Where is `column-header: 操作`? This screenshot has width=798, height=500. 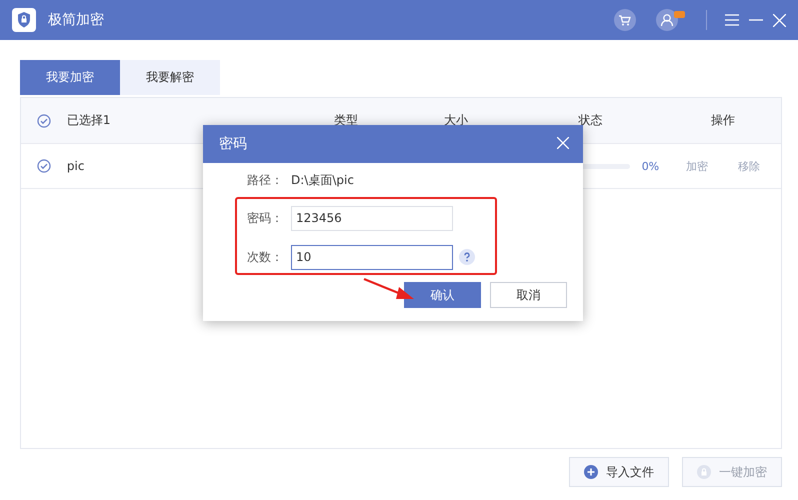 column-header: 操作 is located at coordinates (723, 120).